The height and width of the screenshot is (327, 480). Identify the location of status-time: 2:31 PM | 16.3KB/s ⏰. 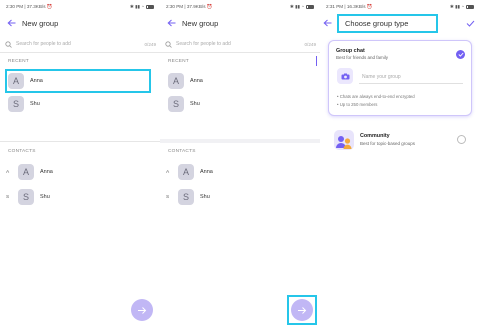
(349, 6).